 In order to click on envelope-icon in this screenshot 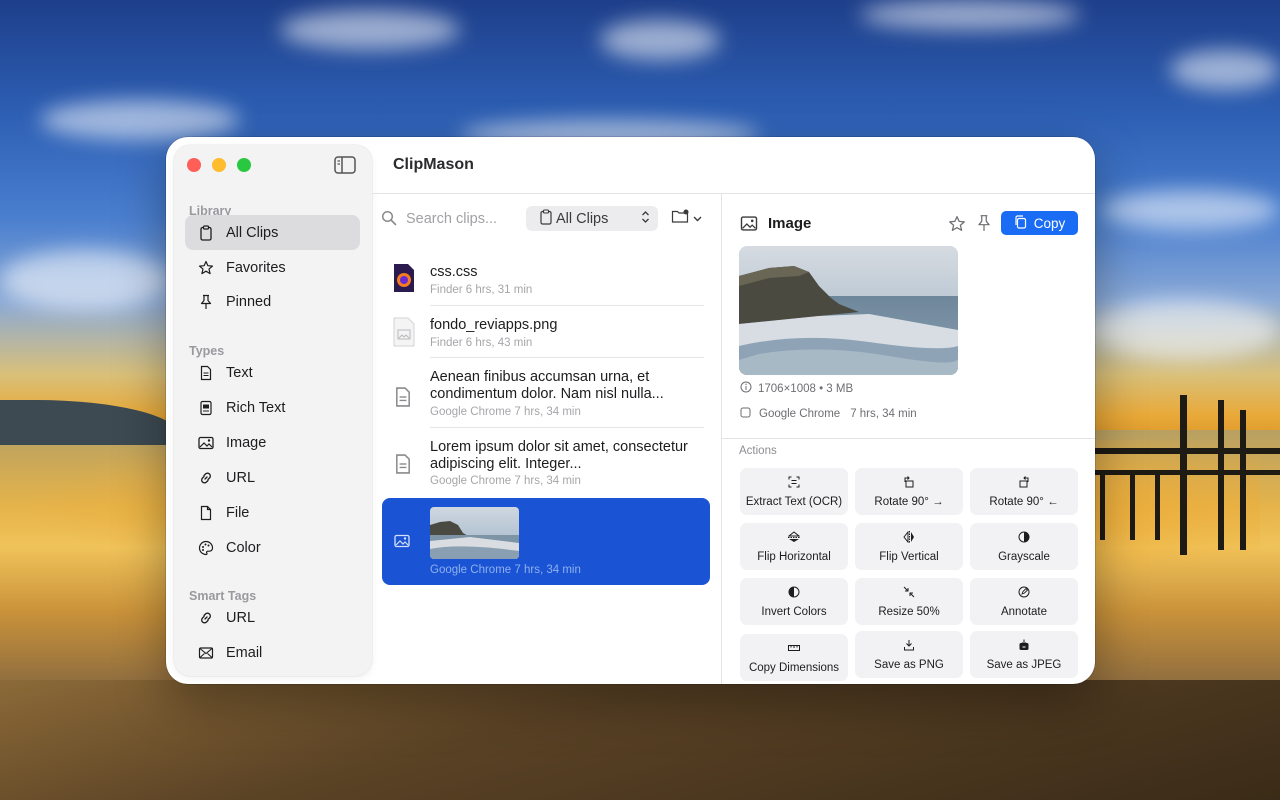, I will do `click(206, 653)`.